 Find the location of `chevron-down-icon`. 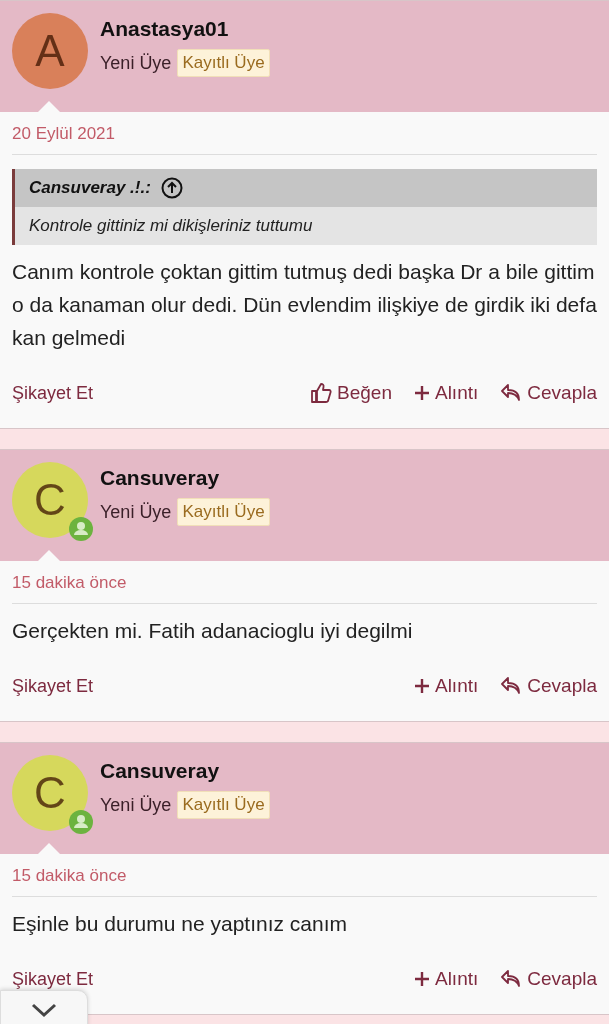

chevron-down-icon is located at coordinates (44, 1010).